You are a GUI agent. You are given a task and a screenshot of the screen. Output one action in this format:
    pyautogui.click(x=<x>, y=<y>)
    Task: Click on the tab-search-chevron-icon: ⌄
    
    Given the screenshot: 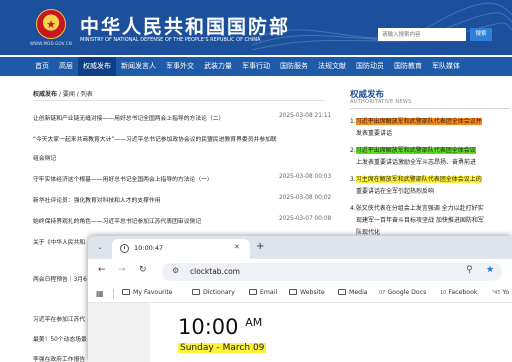 What is the action you would take?
    pyautogui.click(x=100, y=248)
    